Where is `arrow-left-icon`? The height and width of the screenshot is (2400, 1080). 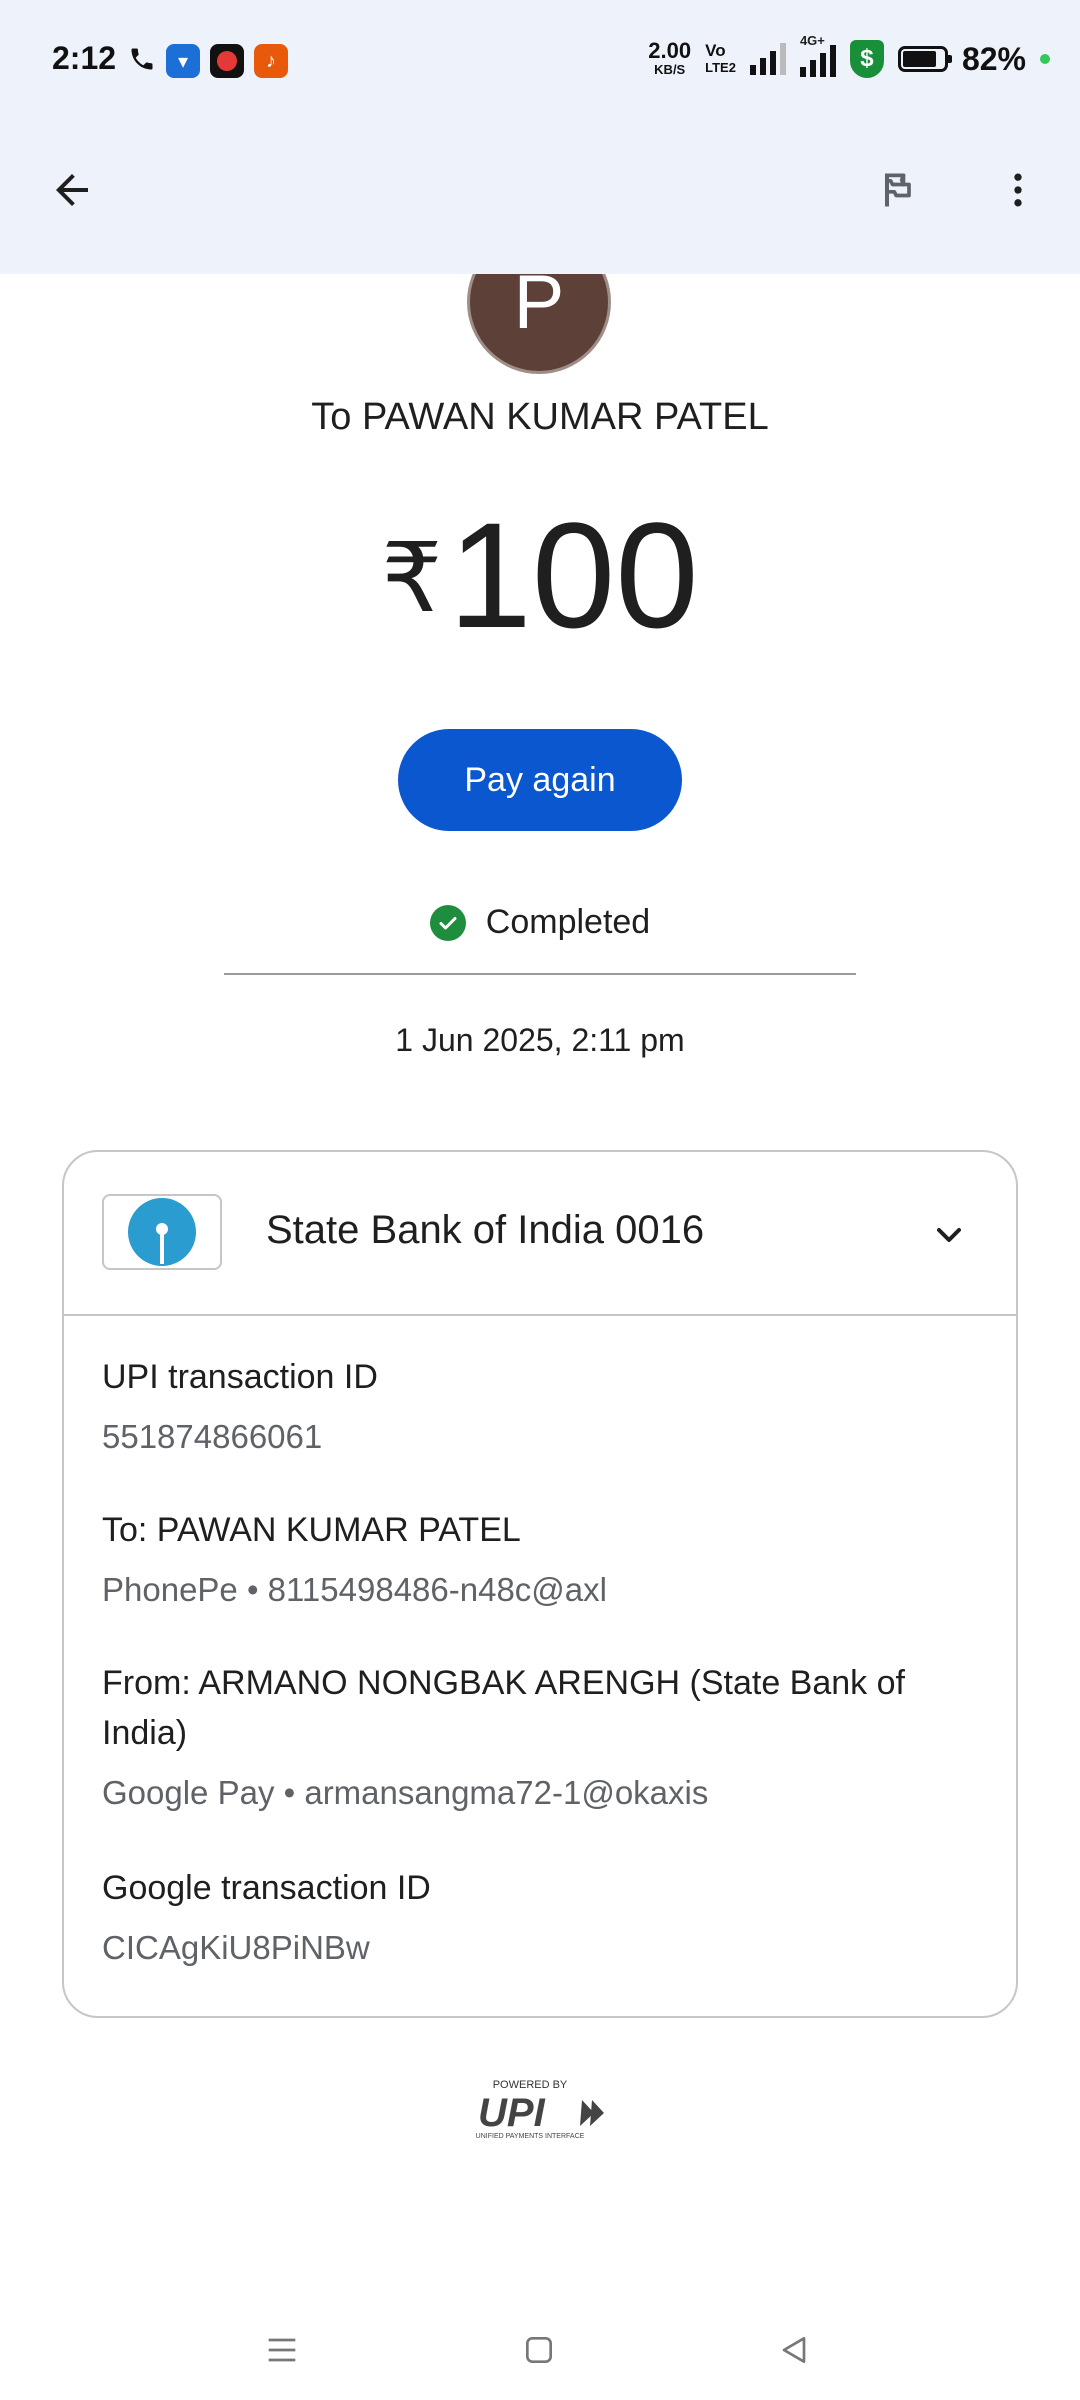 arrow-left-icon is located at coordinates (72, 190).